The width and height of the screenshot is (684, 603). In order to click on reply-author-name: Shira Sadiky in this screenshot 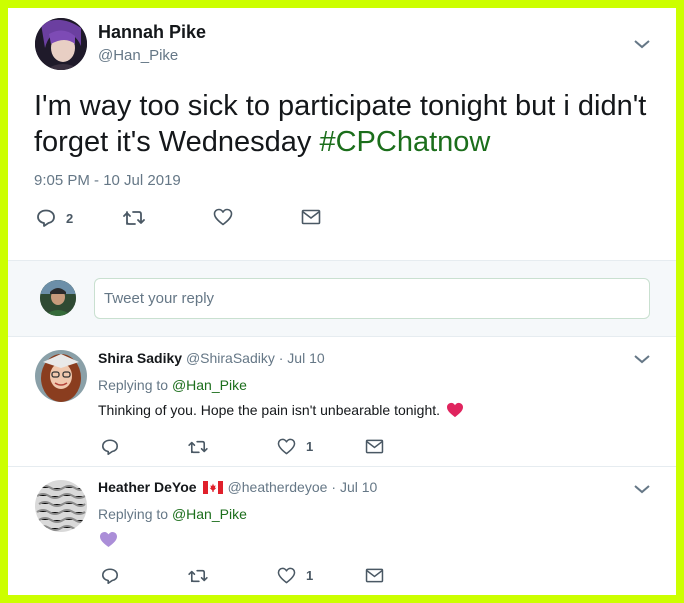, I will do `click(140, 358)`.